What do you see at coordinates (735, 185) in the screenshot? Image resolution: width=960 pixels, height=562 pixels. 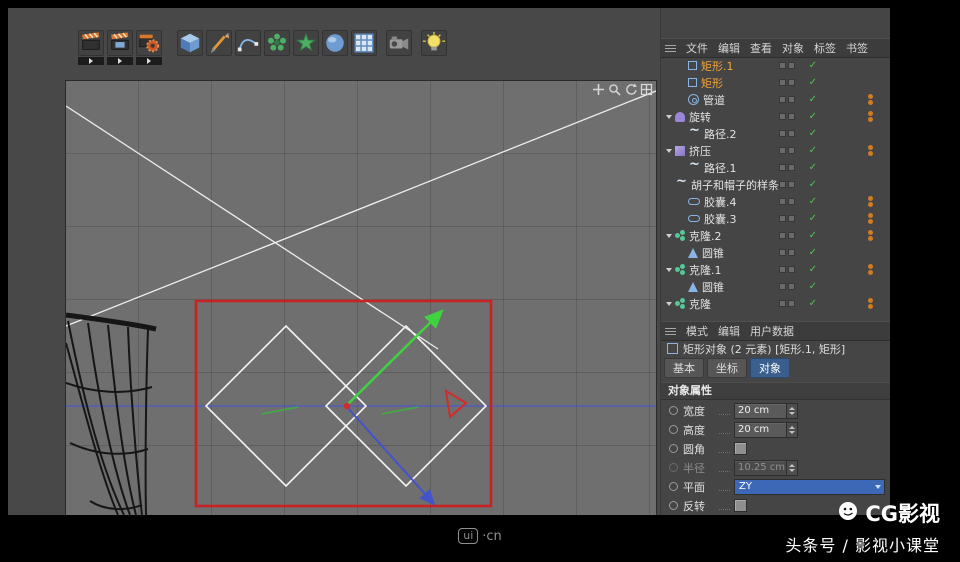 I see `object-label: 胡子和帽子的样条` at bounding box center [735, 185].